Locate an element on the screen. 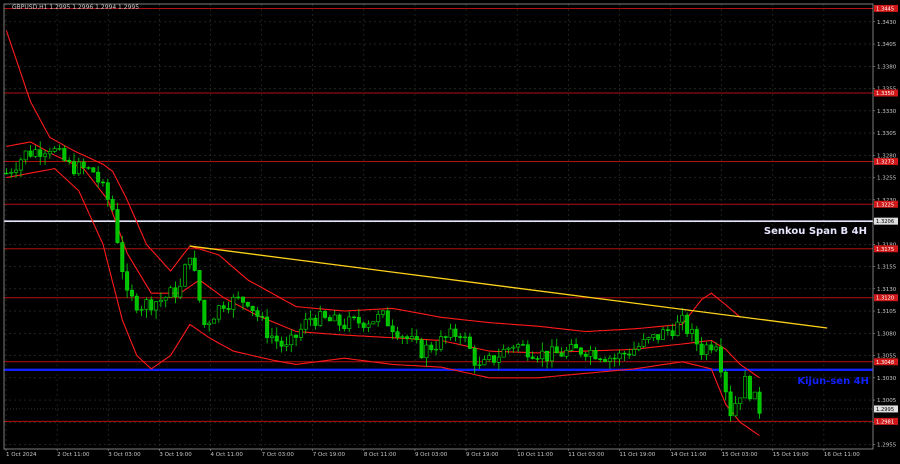 The image size is (900, 464). x-tick-label: 16 Oct 11:00 is located at coordinates (842, 455).